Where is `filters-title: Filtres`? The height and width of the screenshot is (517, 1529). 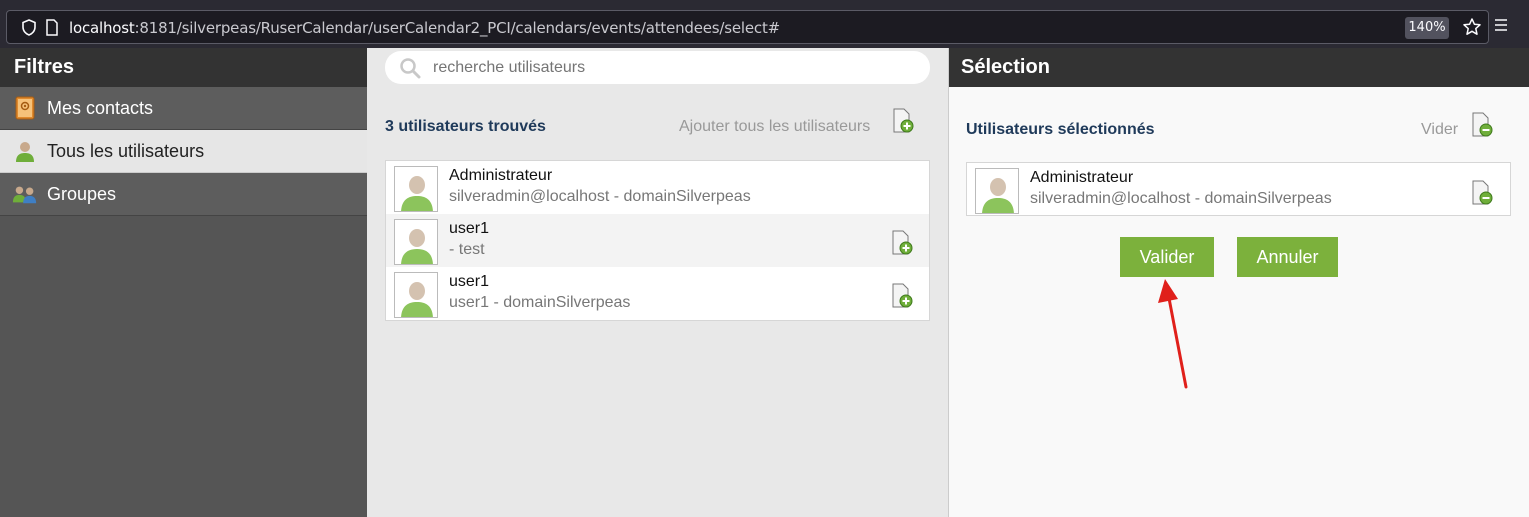
filters-title: Filtres is located at coordinates (183, 67).